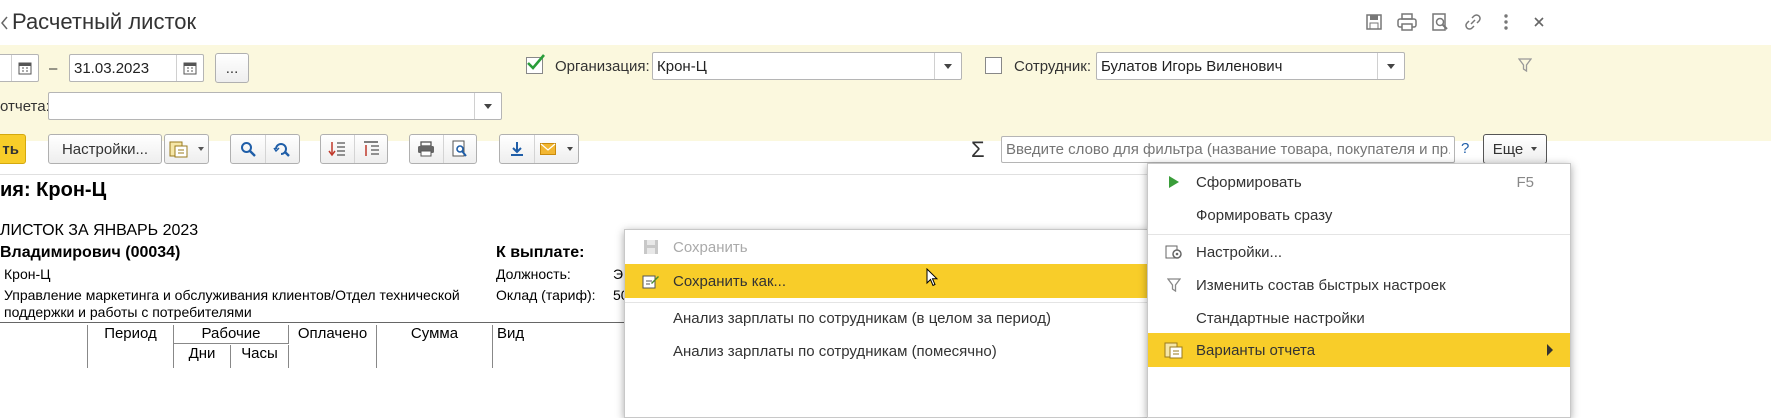 The height and width of the screenshot is (418, 1771). What do you see at coordinates (651, 281) in the screenshot?
I see `save-as-icon` at bounding box center [651, 281].